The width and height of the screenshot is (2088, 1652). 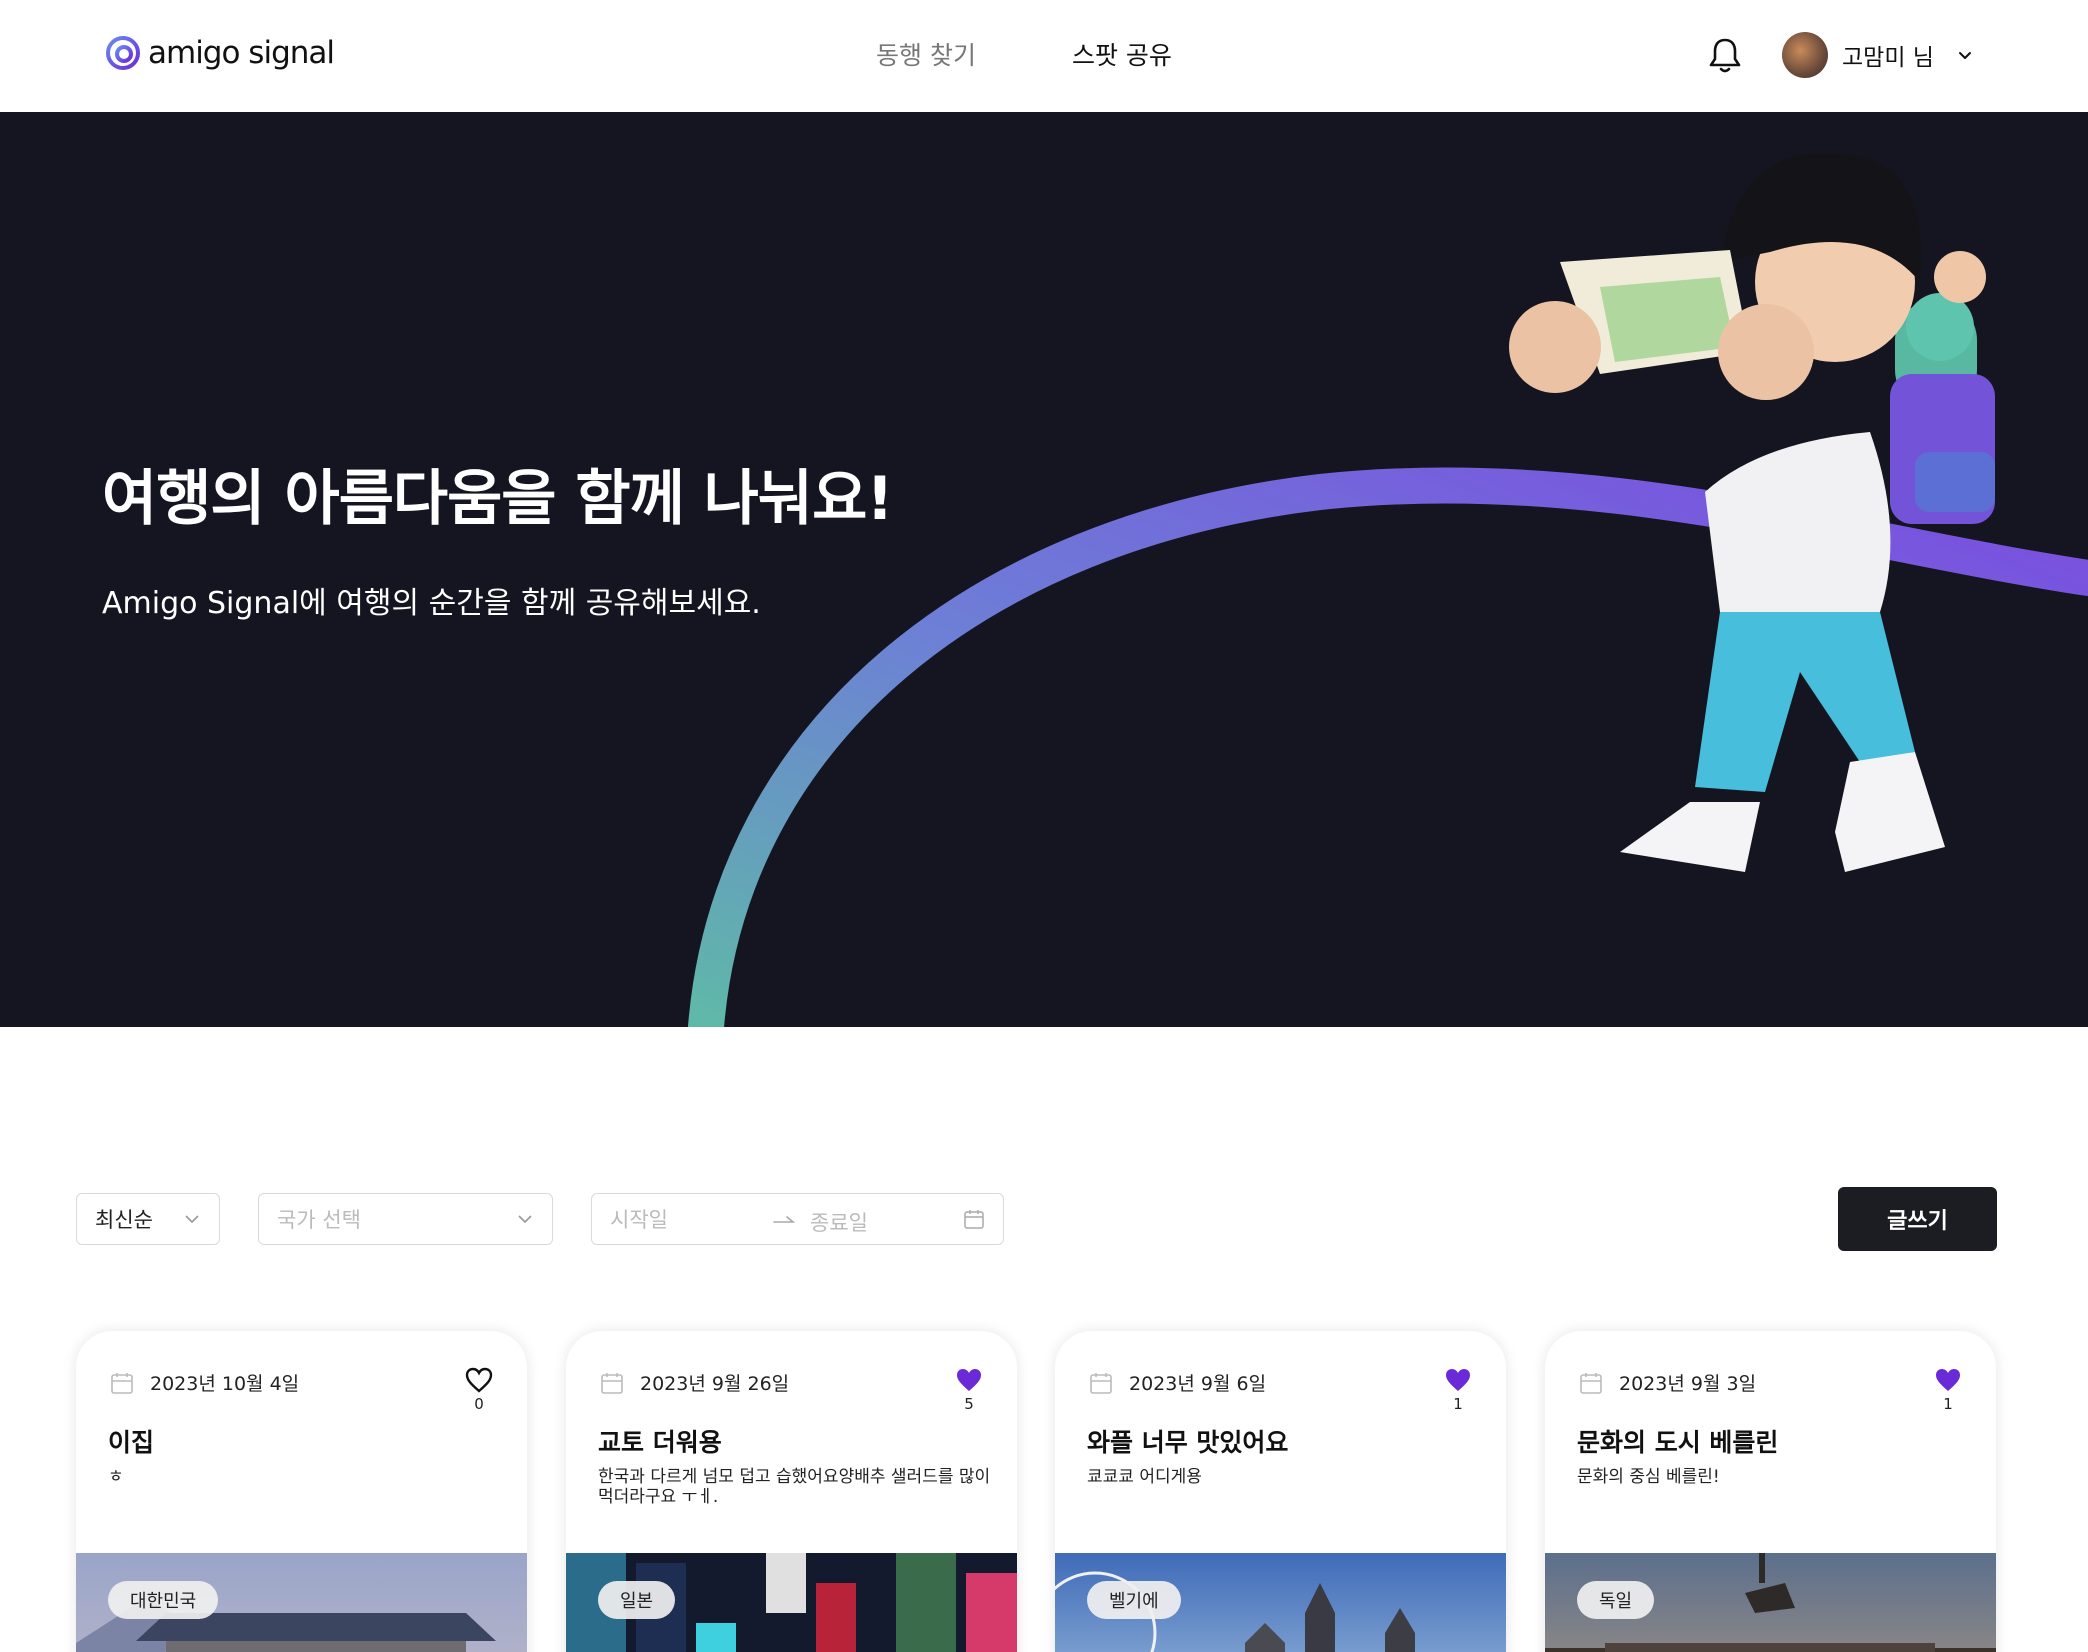 What do you see at coordinates (124, 1220) in the screenshot?
I see `sort-value: 최신순` at bounding box center [124, 1220].